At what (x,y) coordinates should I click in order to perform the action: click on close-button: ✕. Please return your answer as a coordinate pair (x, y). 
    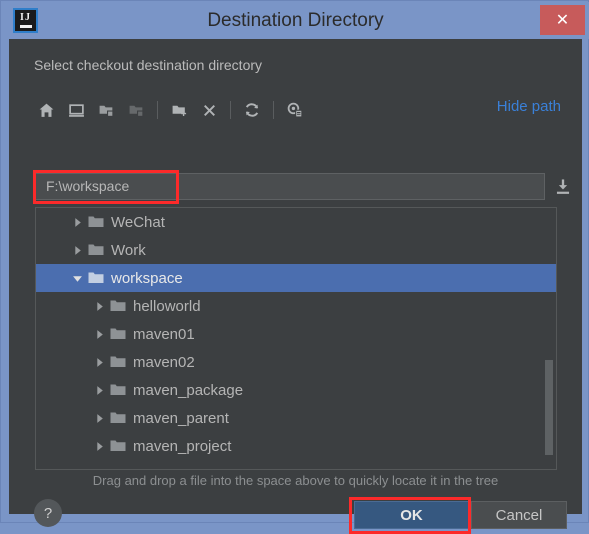
    Looking at the image, I should click on (562, 20).